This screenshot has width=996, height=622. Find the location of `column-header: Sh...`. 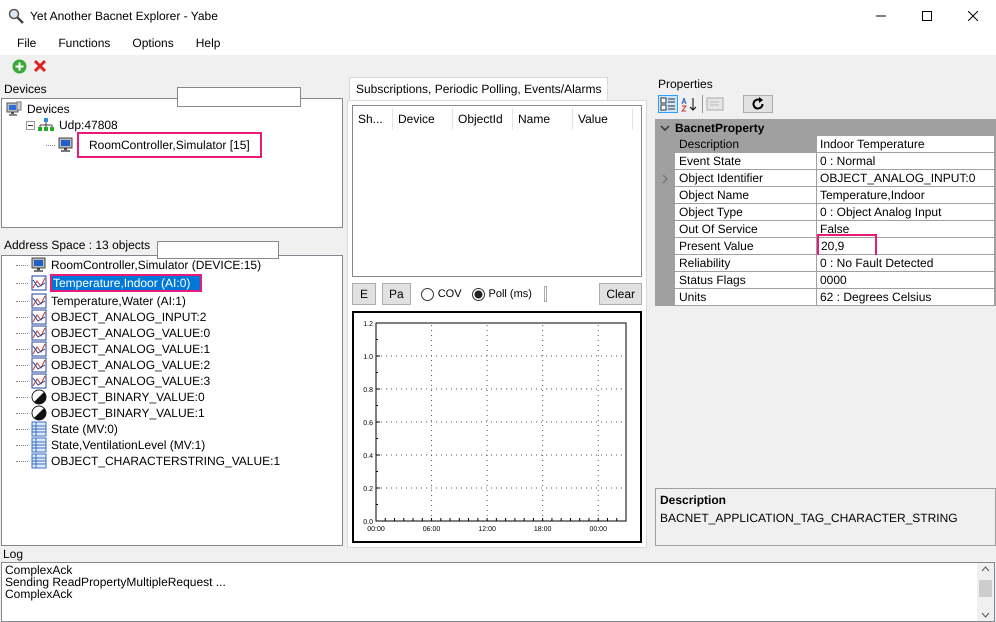

column-header: Sh... is located at coordinates (373, 119).